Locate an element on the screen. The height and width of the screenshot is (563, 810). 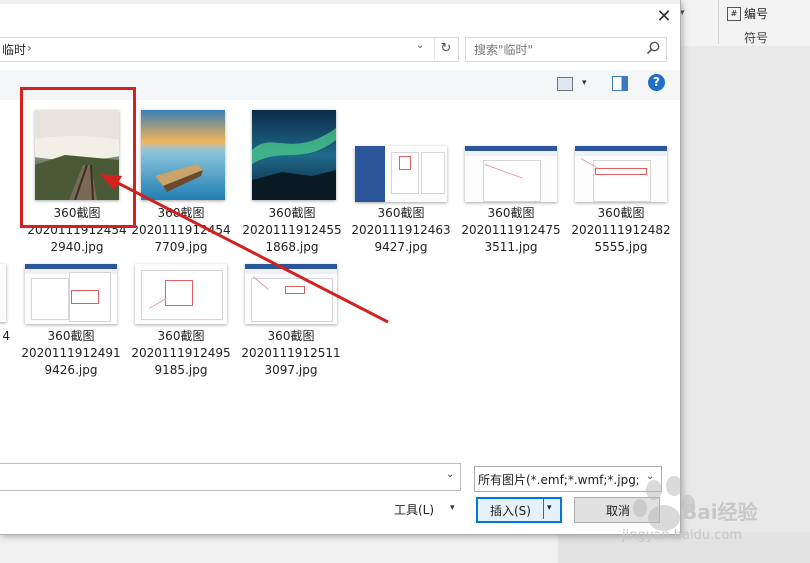
address-bar is located at coordinates (229, 49).